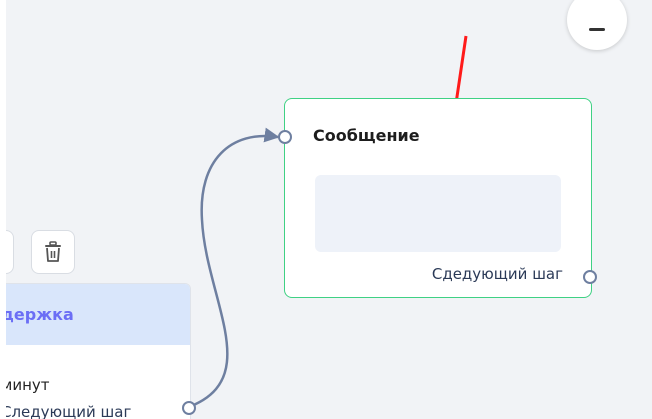 This screenshot has height=419, width=652. I want to click on trash-icon, so click(53, 251).